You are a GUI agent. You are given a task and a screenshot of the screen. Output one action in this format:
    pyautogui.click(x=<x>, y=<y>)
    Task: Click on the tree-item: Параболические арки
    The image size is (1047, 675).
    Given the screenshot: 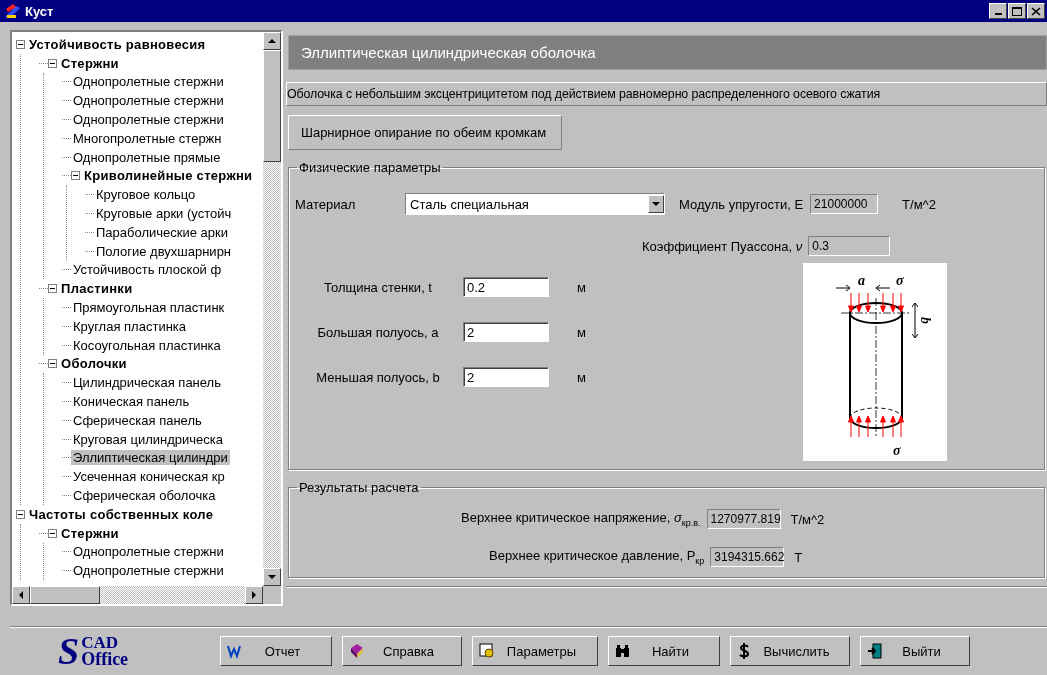 What is the action you would take?
    pyautogui.click(x=162, y=232)
    